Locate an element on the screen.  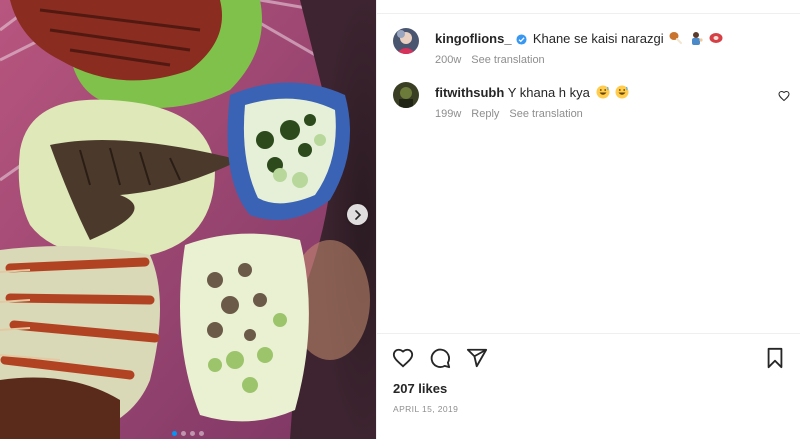
author-username: kingoflions_ is located at coordinates (473, 38).